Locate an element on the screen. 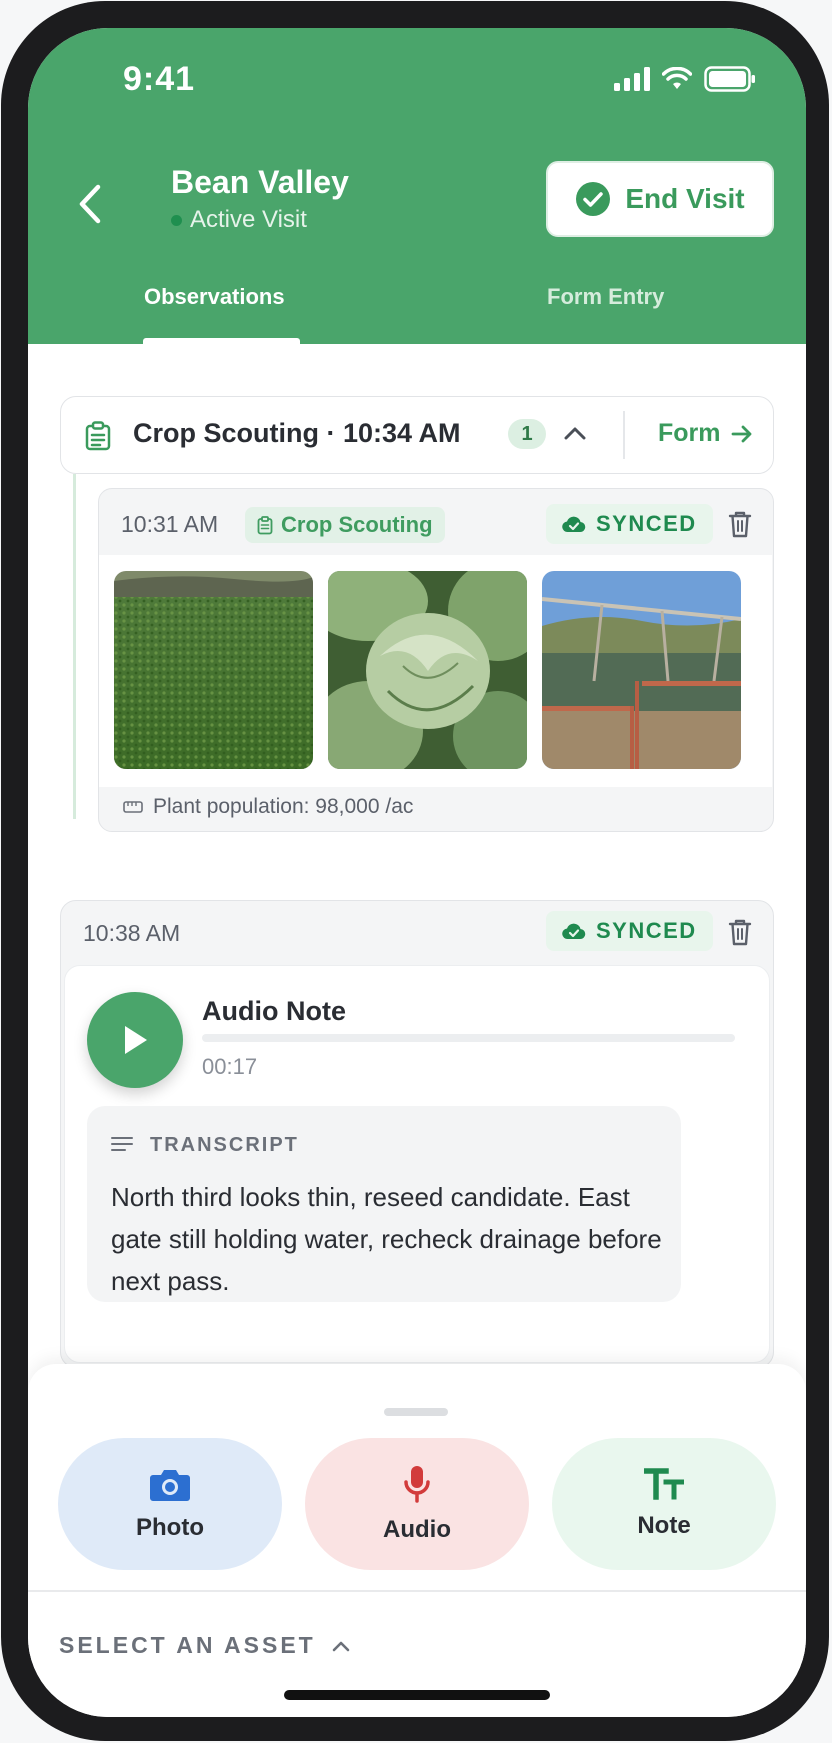 Image resolution: width=832 pixels, height=1743 pixels. play-button is located at coordinates (135, 1040).